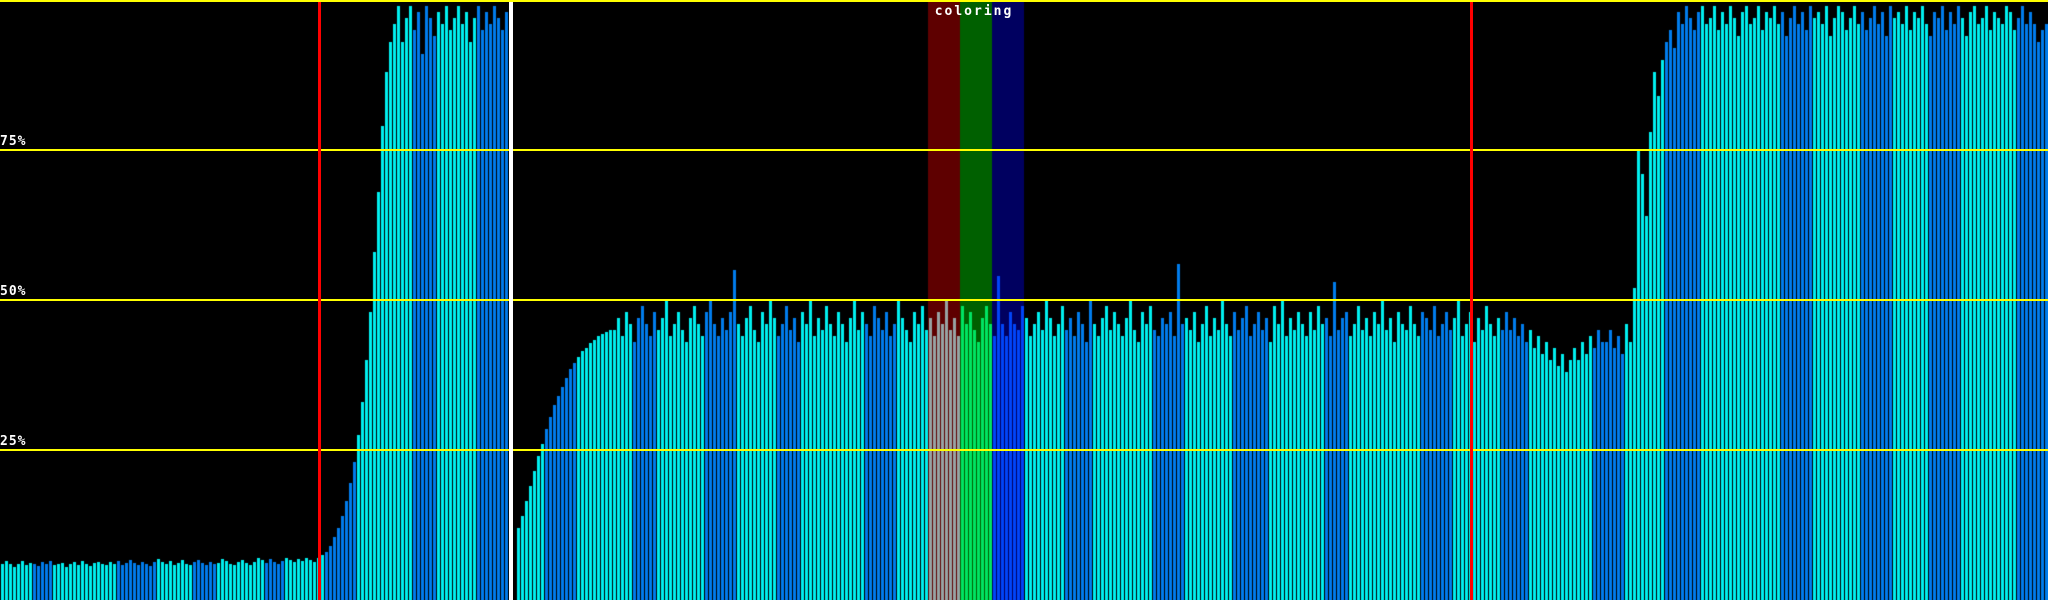  Describe the element at coordinates (1024, 1) in the screenshot. I see `top-border-line` at that location.